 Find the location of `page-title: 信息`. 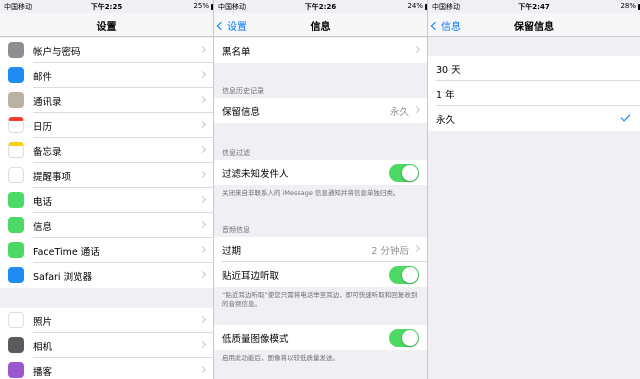

page-title: 信息 is located at coordinates (320, 27).